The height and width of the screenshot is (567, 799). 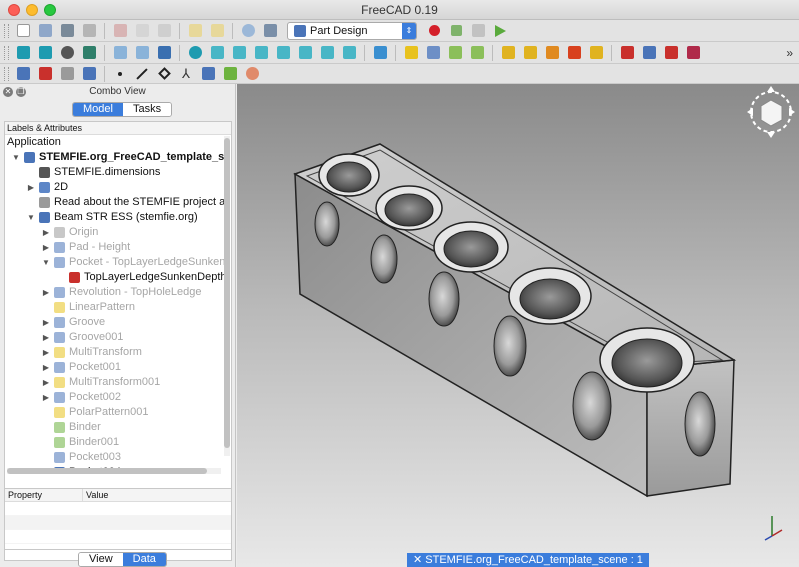 What do you see at coordinates (270, 31) in the screenshot?
I see `whats-this-button` at bounding box center [270, 31].